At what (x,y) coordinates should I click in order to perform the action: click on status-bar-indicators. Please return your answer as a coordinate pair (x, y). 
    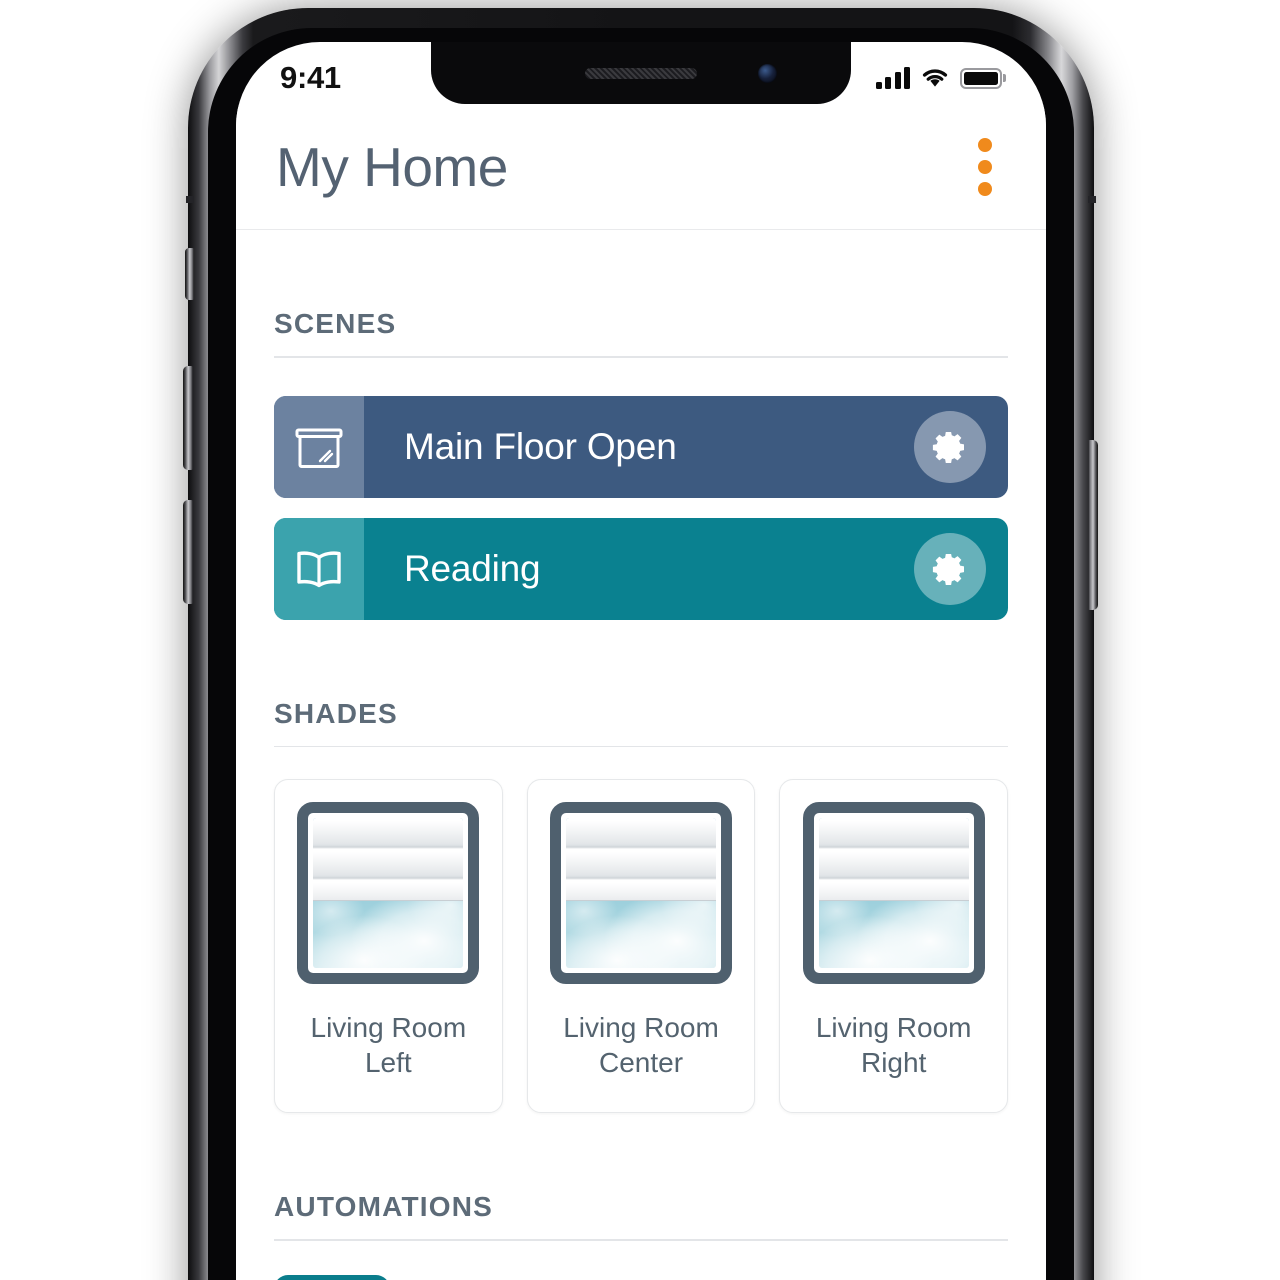
    Looking at the image, I should click on (938, 73).